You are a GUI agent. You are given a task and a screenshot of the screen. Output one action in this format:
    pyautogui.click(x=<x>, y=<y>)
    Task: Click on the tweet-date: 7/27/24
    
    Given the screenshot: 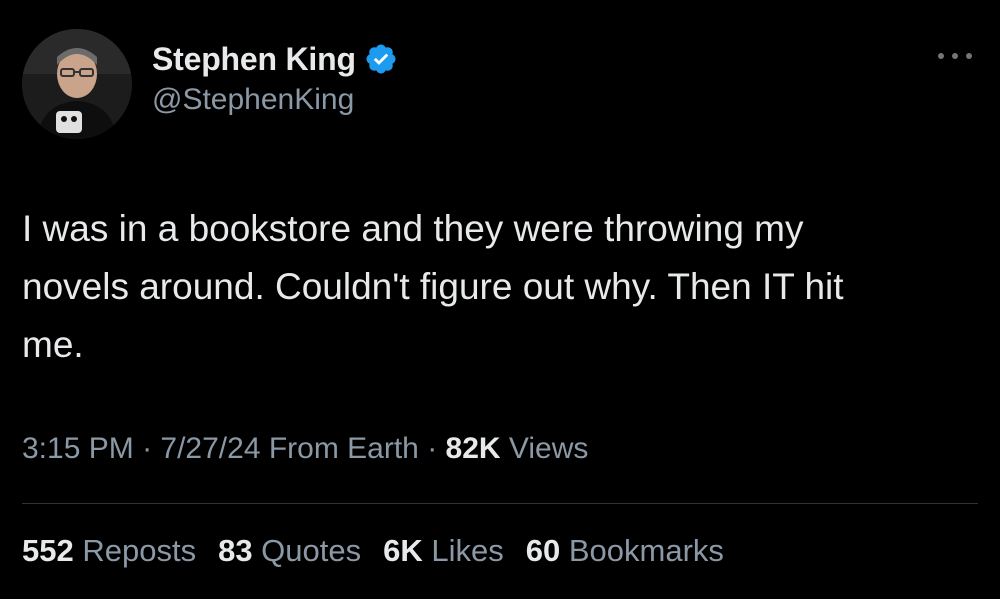 What is the action you would take?
    pyautogui.click(x=210, y=448)
    